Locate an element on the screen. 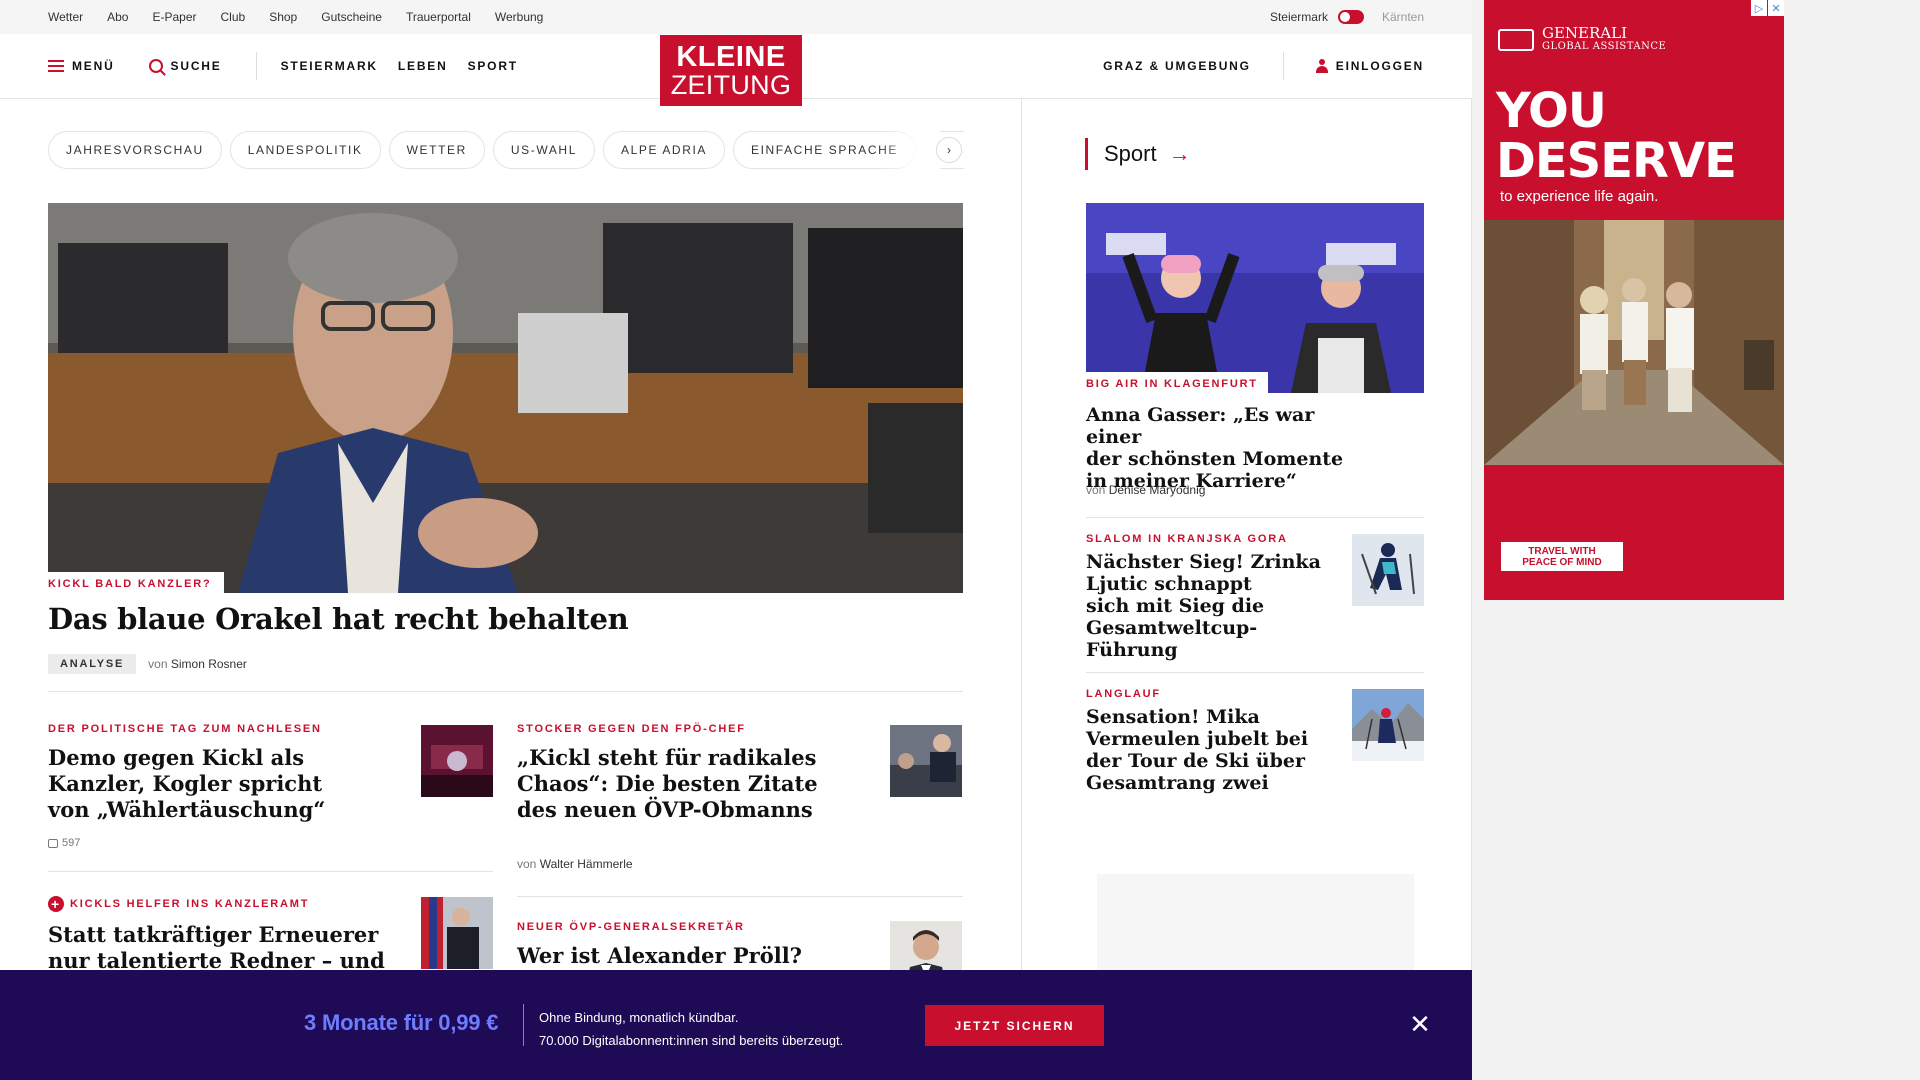 The height and width of the screenshot is (1080, 1920). comment-icon is located at coordinates (53, 843).